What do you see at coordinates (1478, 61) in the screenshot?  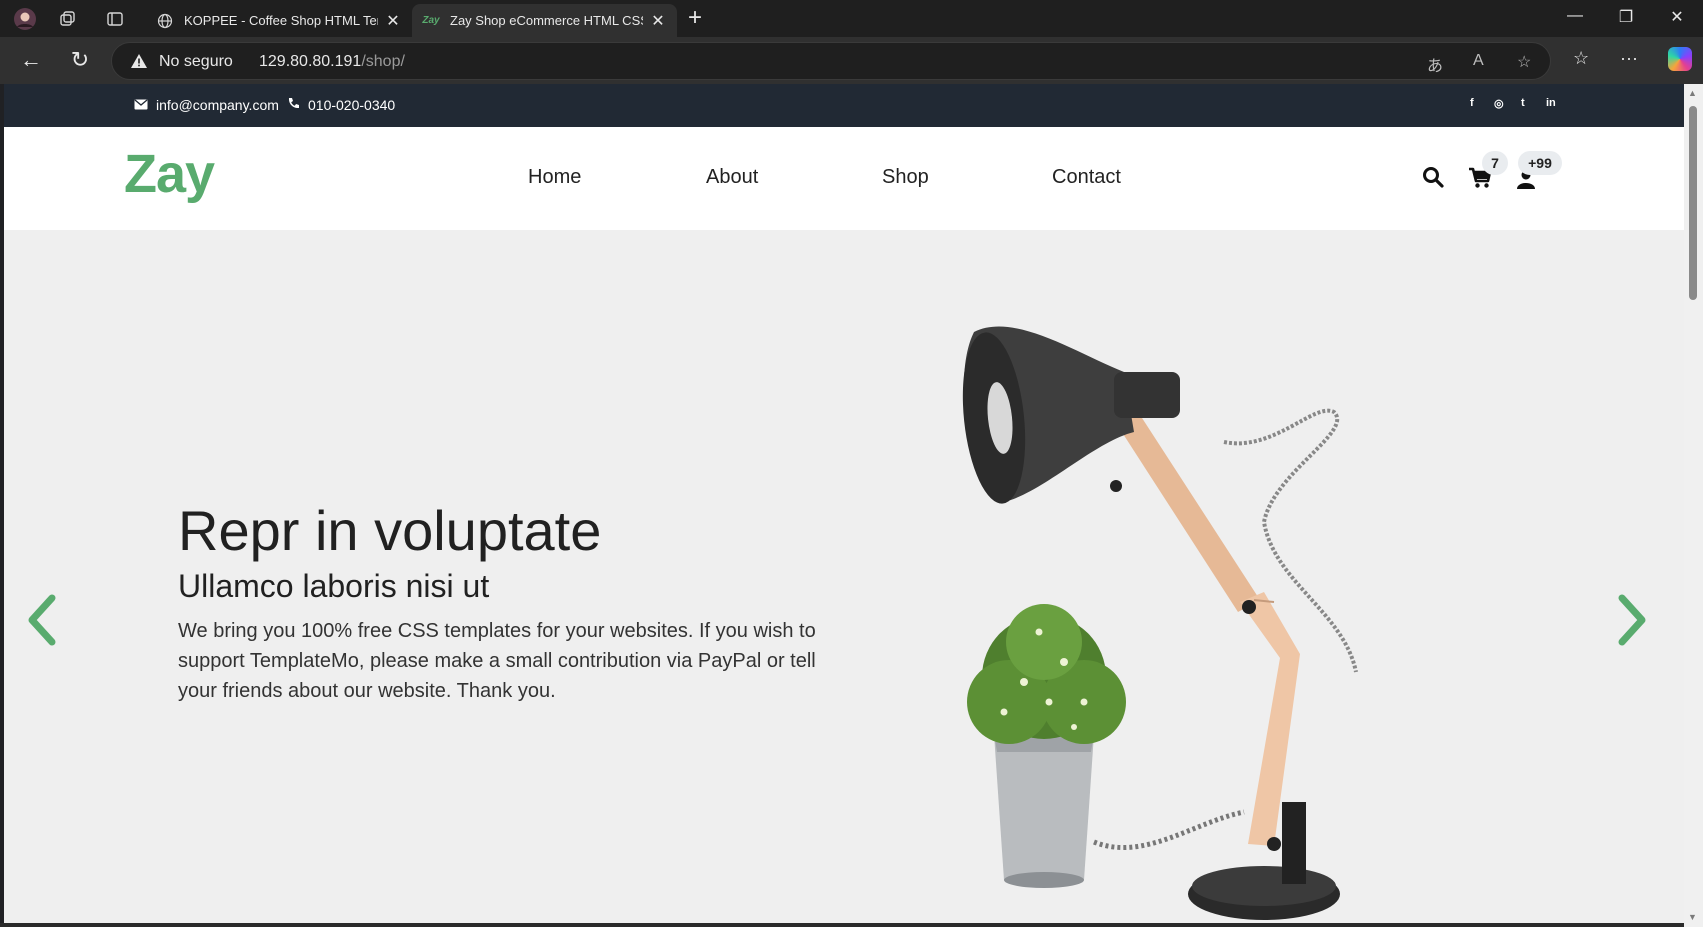 I see `read-aloud-icon: A` at bounding box center [1478, 61].